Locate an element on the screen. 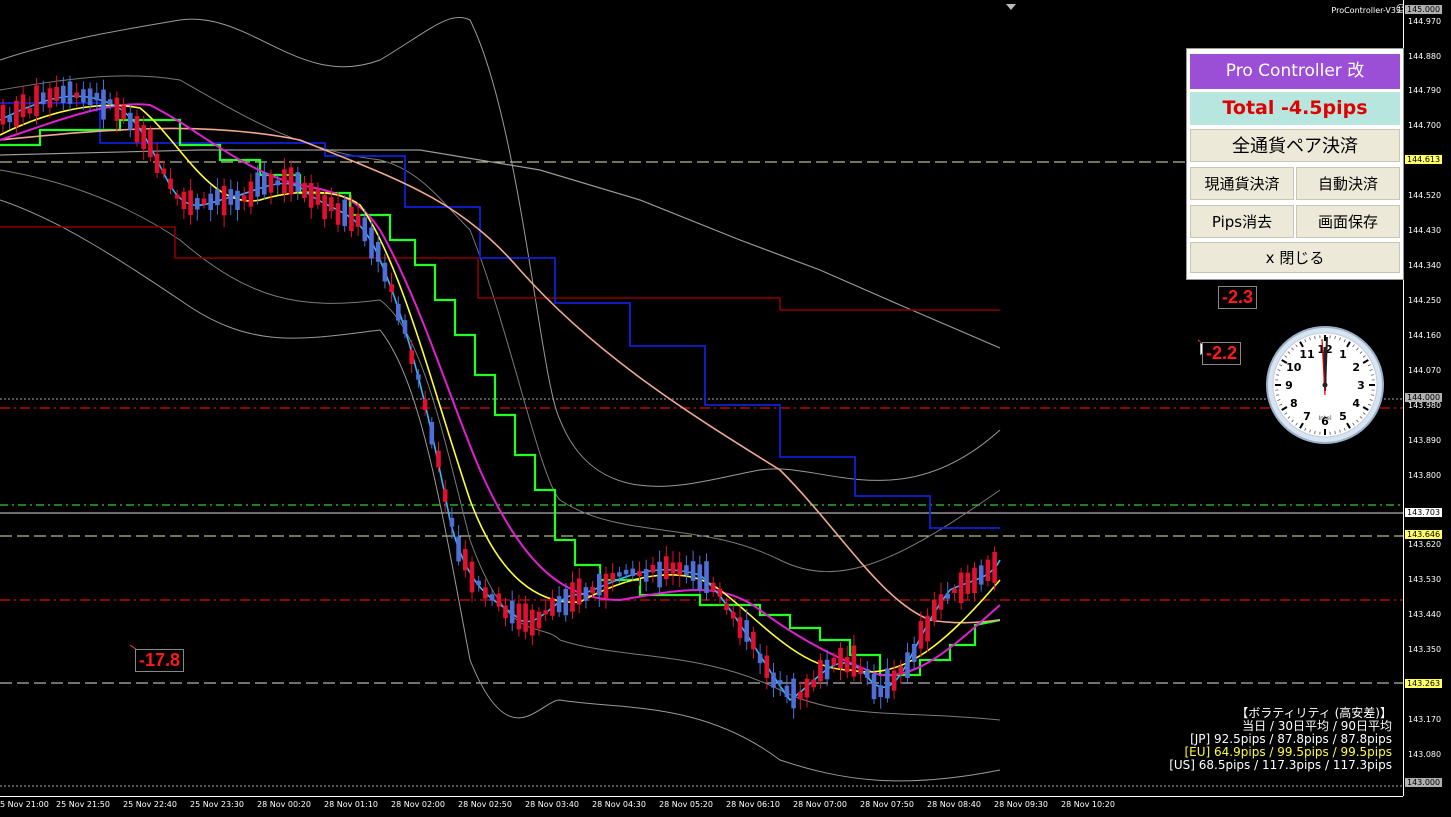 This screenshot has height=817, width=1451. pips-label: -2.2 is located at coordinates (1221, 353).